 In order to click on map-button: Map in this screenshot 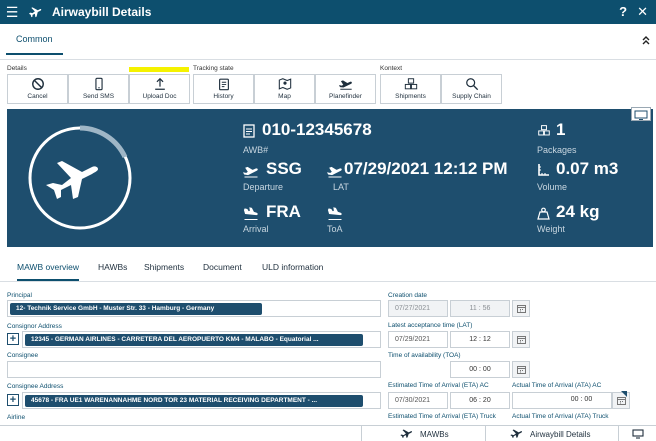, I will do `click(284, 89)`.